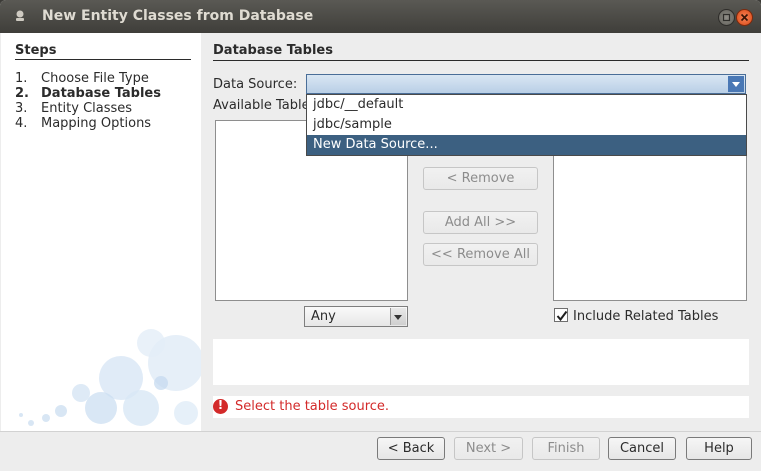 The height and width of the screenshot is (471, 761). What do you see at coordinates (526, 84) in the screenshot?
I see `data-source-combo` at bounding box center [526, 84].